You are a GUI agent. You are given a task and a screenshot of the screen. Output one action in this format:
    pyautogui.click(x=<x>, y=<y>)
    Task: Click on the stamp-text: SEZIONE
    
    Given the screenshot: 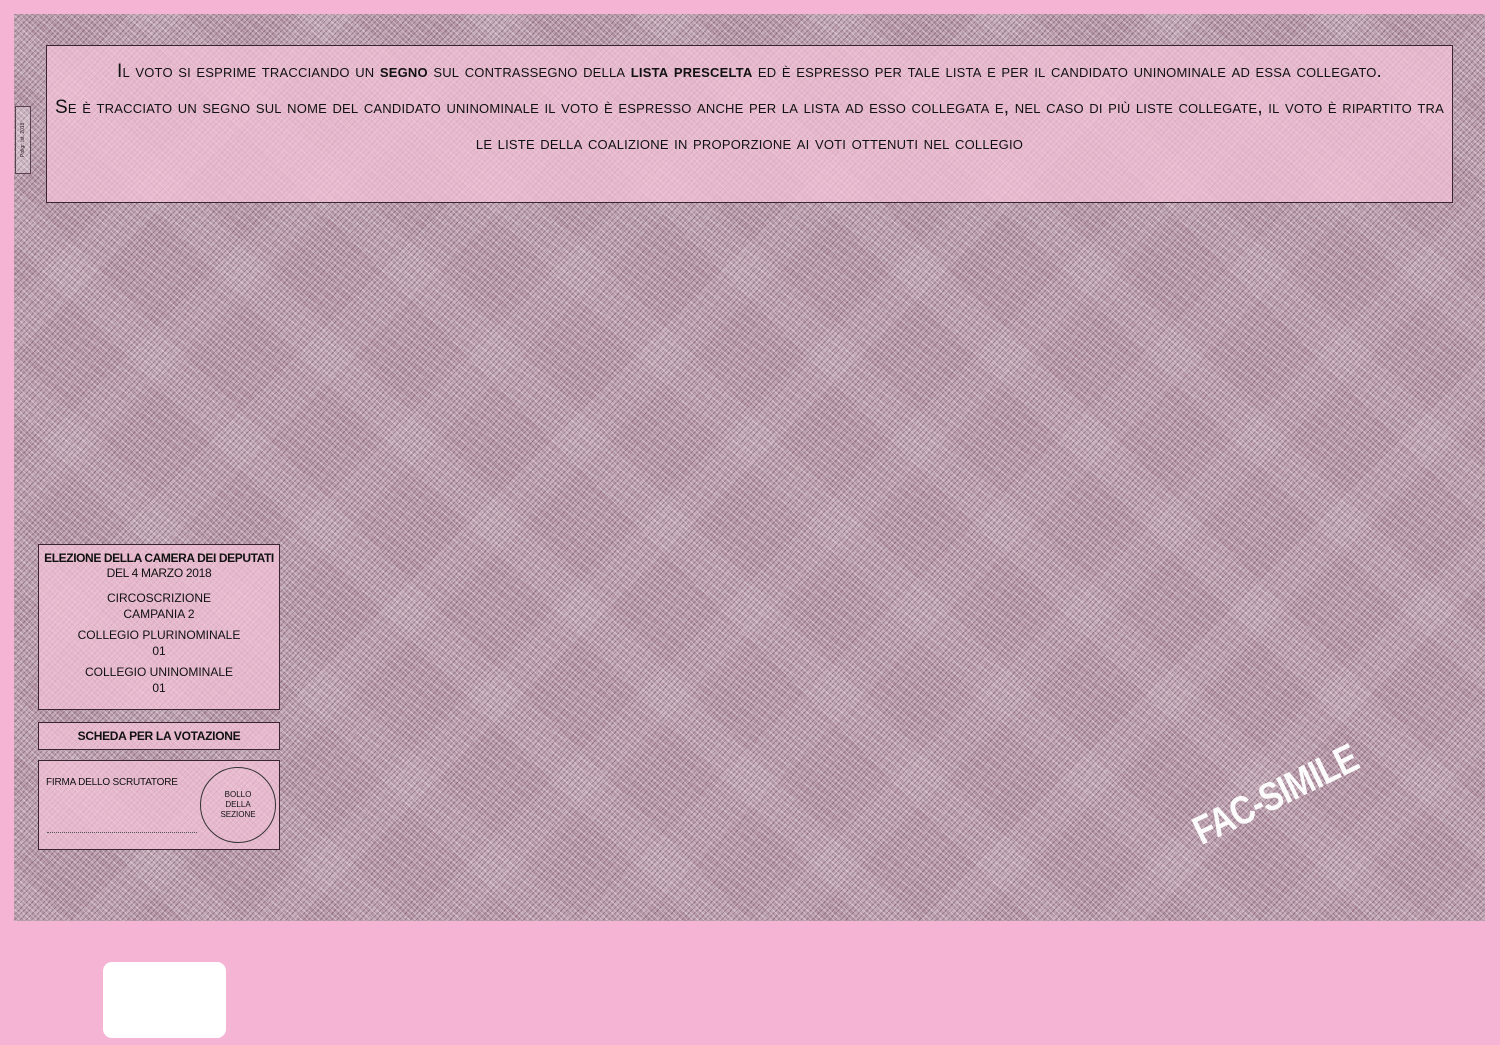 What is the action you would take?
    pyautogui.click(x=238, y=814)
    